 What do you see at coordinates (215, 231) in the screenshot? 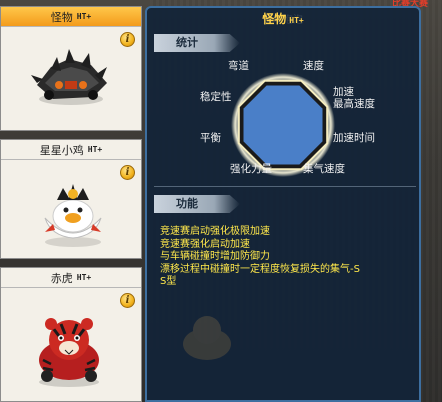
I see `function-item: 竞速赛启动强化极限加速` at bounding box center [215, 231].